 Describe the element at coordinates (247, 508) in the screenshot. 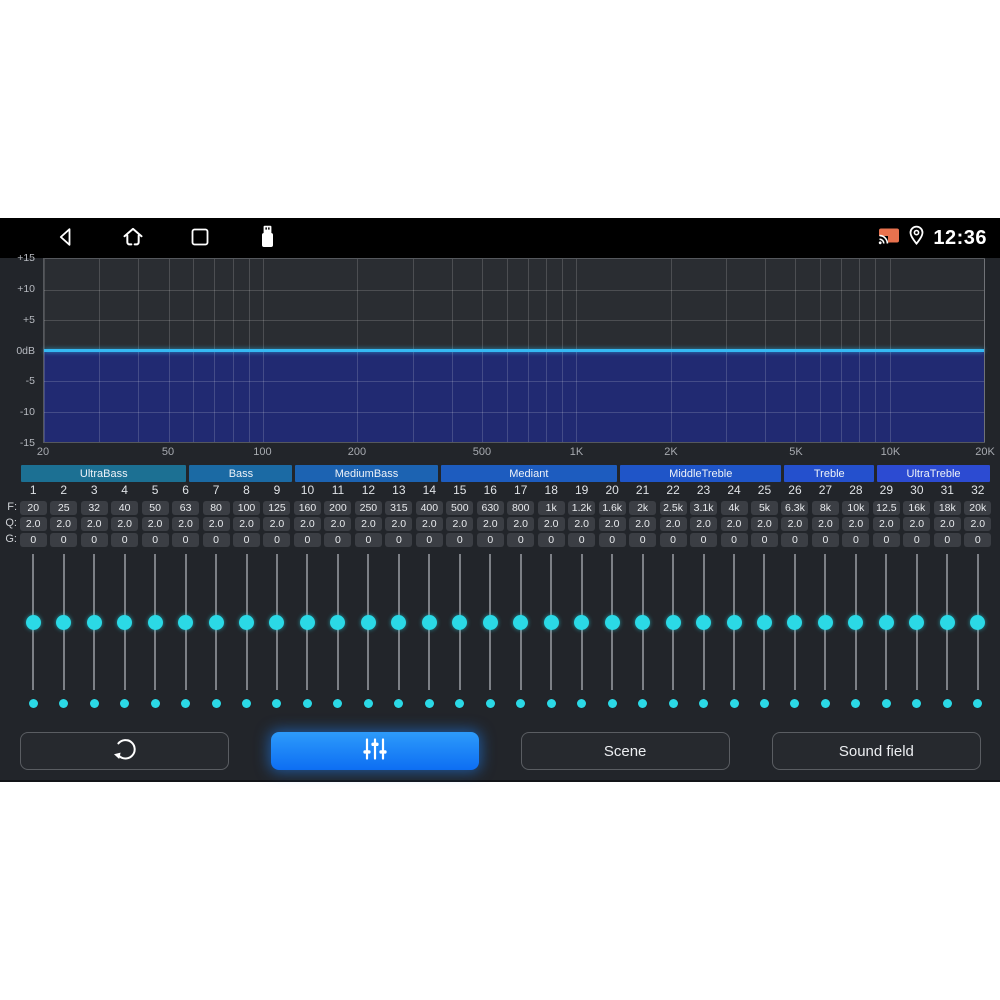

I see `freq-value: 100` at that location.